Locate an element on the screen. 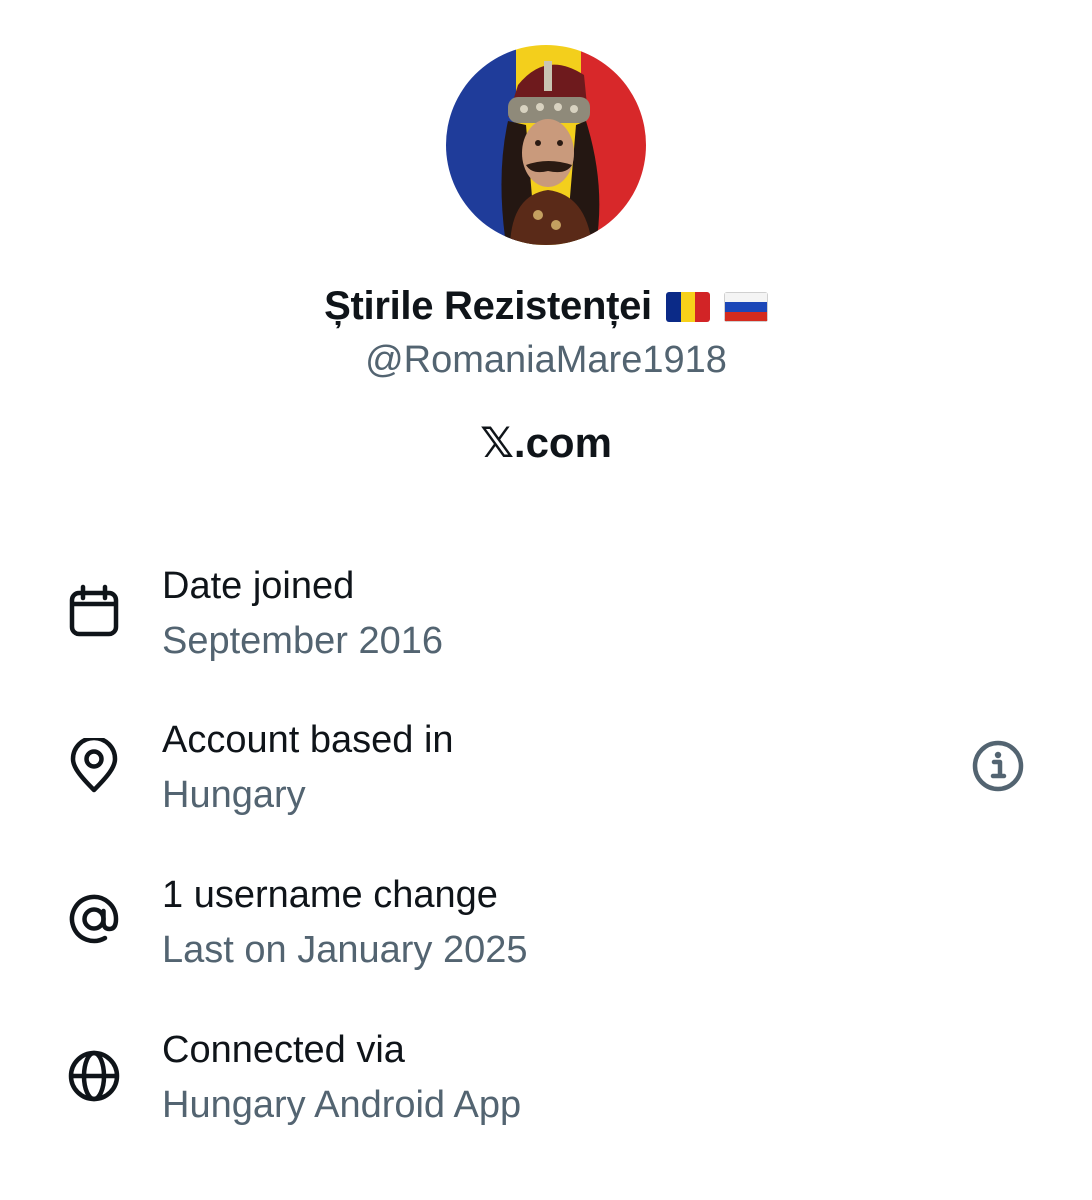  x-com-label: 𝕏.com is located at coordinates (546, 442).